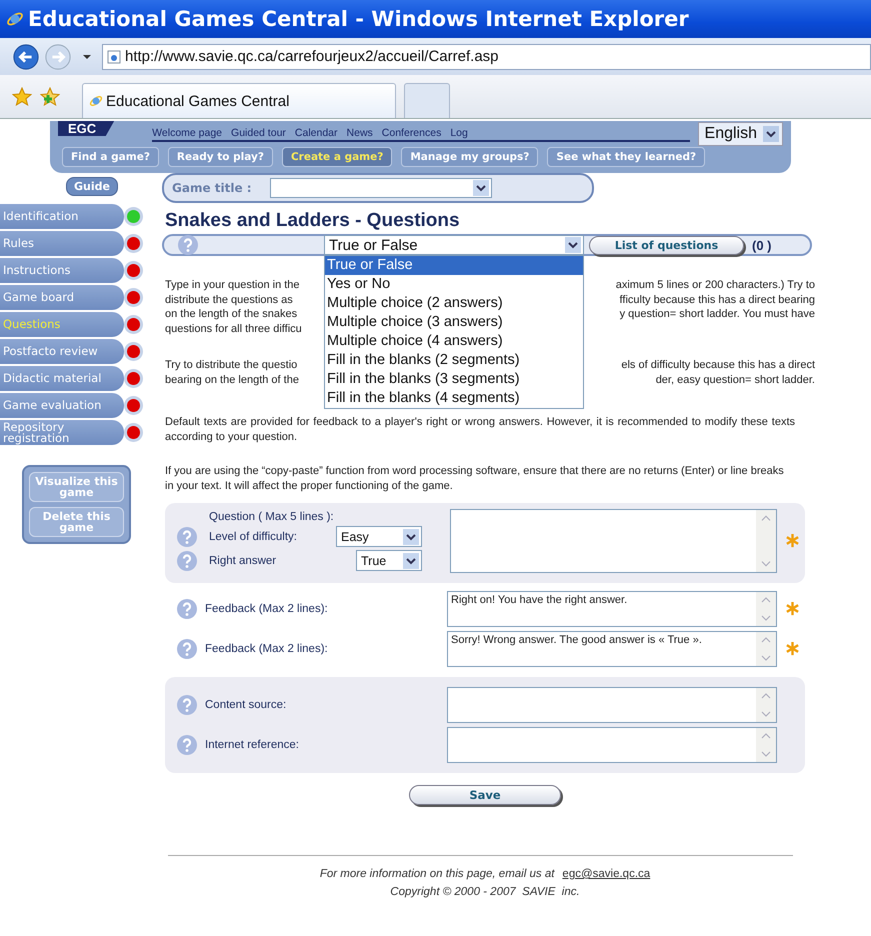 The height and width of the screenshot is (936, 871). I want to click on nav-link: Conferences, so click(412, 132).